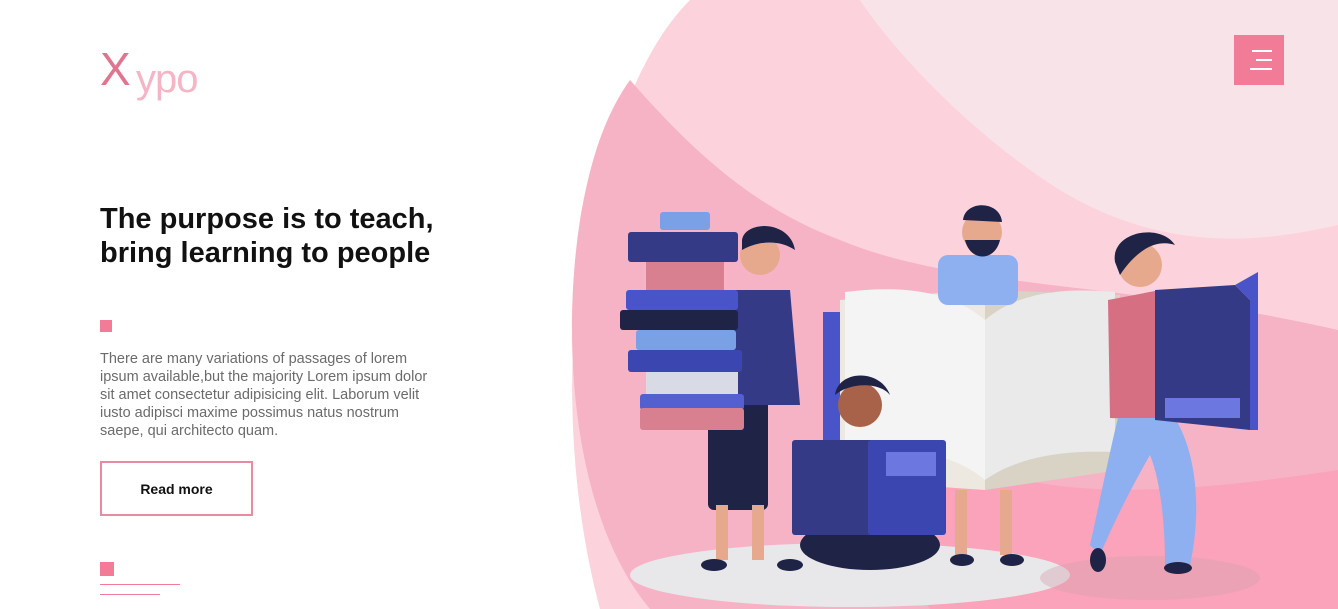  What do you see at coordinates (1259, 60) in the screenshot?
I see `menu-button` at bounding box center [1259, 60].